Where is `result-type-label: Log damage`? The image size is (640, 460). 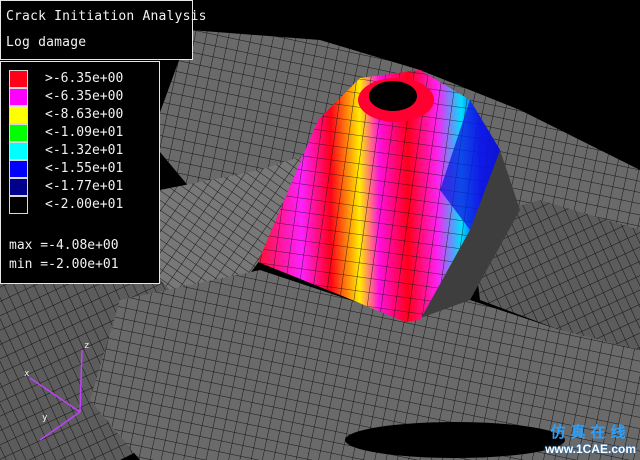 result-type-label: Log damage is located at coordinates (46, 42).